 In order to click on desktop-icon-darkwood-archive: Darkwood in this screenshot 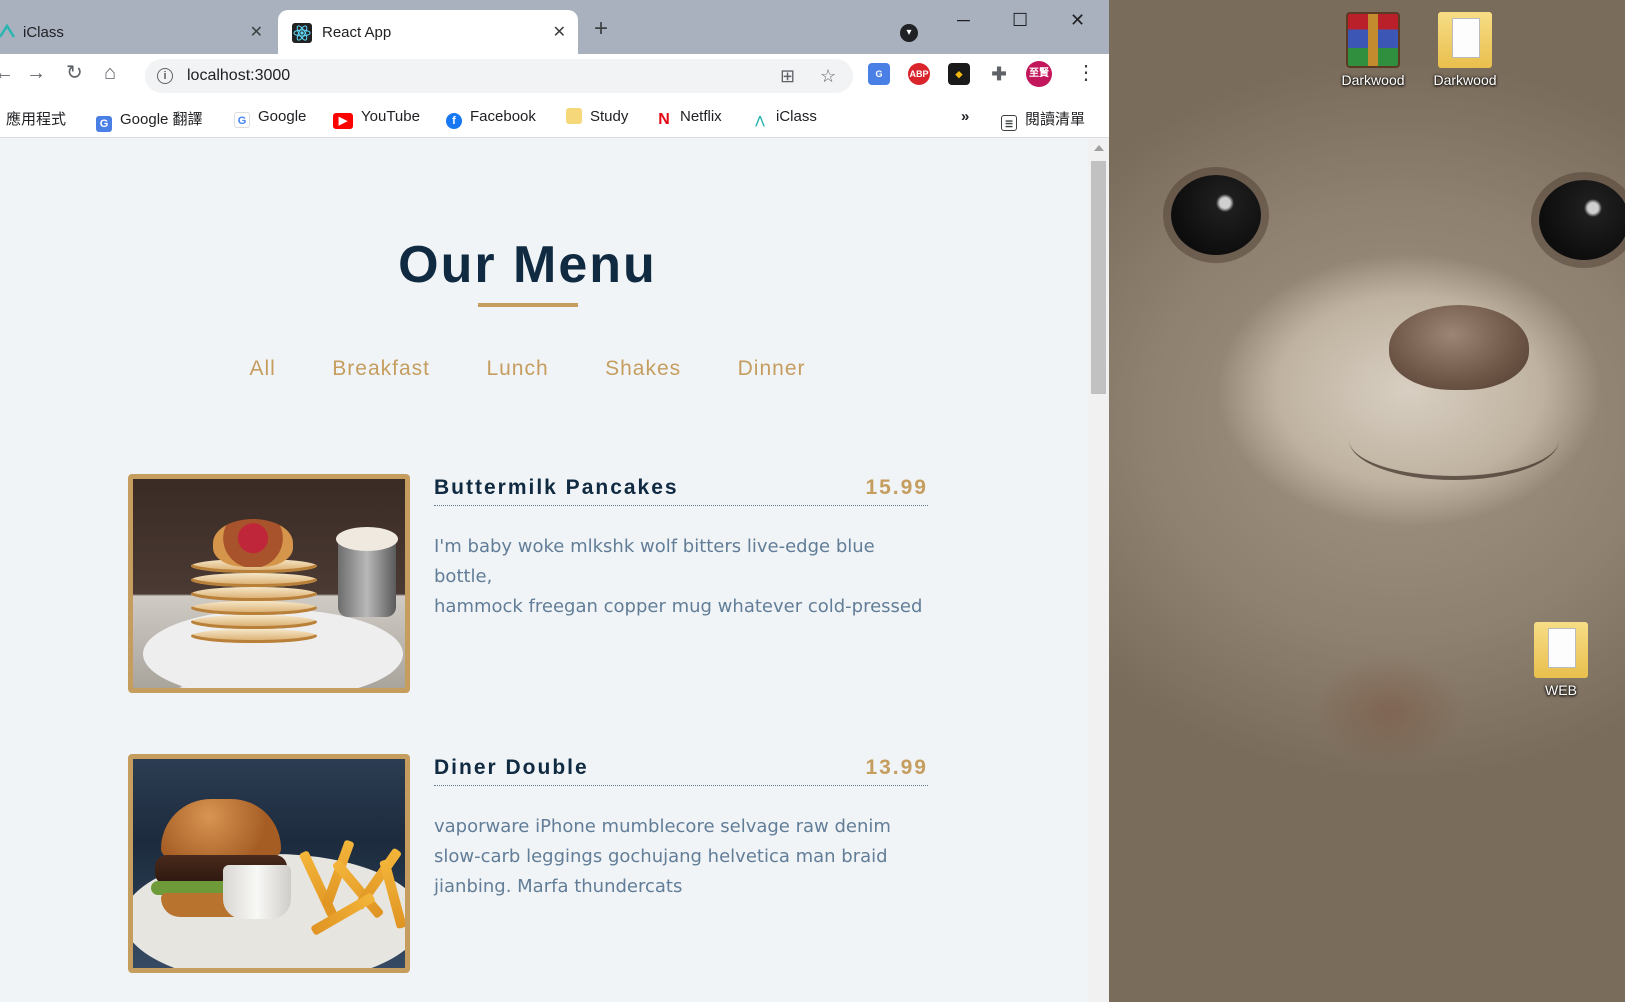, I will do `click(1373, 50)`.